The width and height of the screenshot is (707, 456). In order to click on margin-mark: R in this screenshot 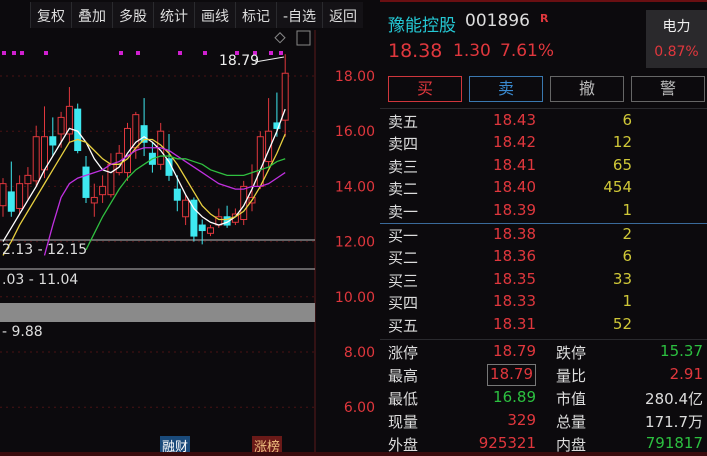, I will do `click(544, 18)`.